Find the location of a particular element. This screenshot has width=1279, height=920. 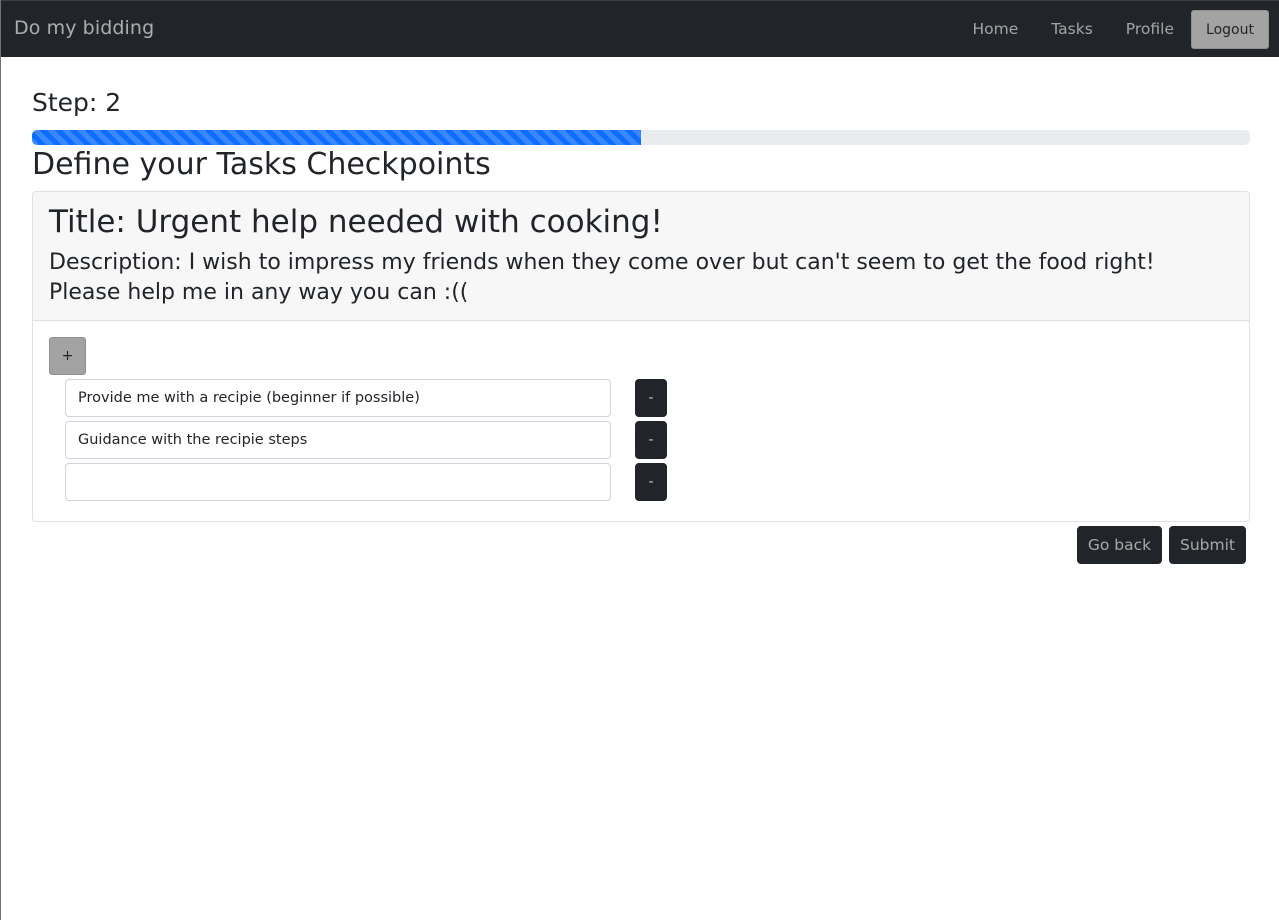

remove-checkpoint-button-1: - is located at coordinates (651, 398).